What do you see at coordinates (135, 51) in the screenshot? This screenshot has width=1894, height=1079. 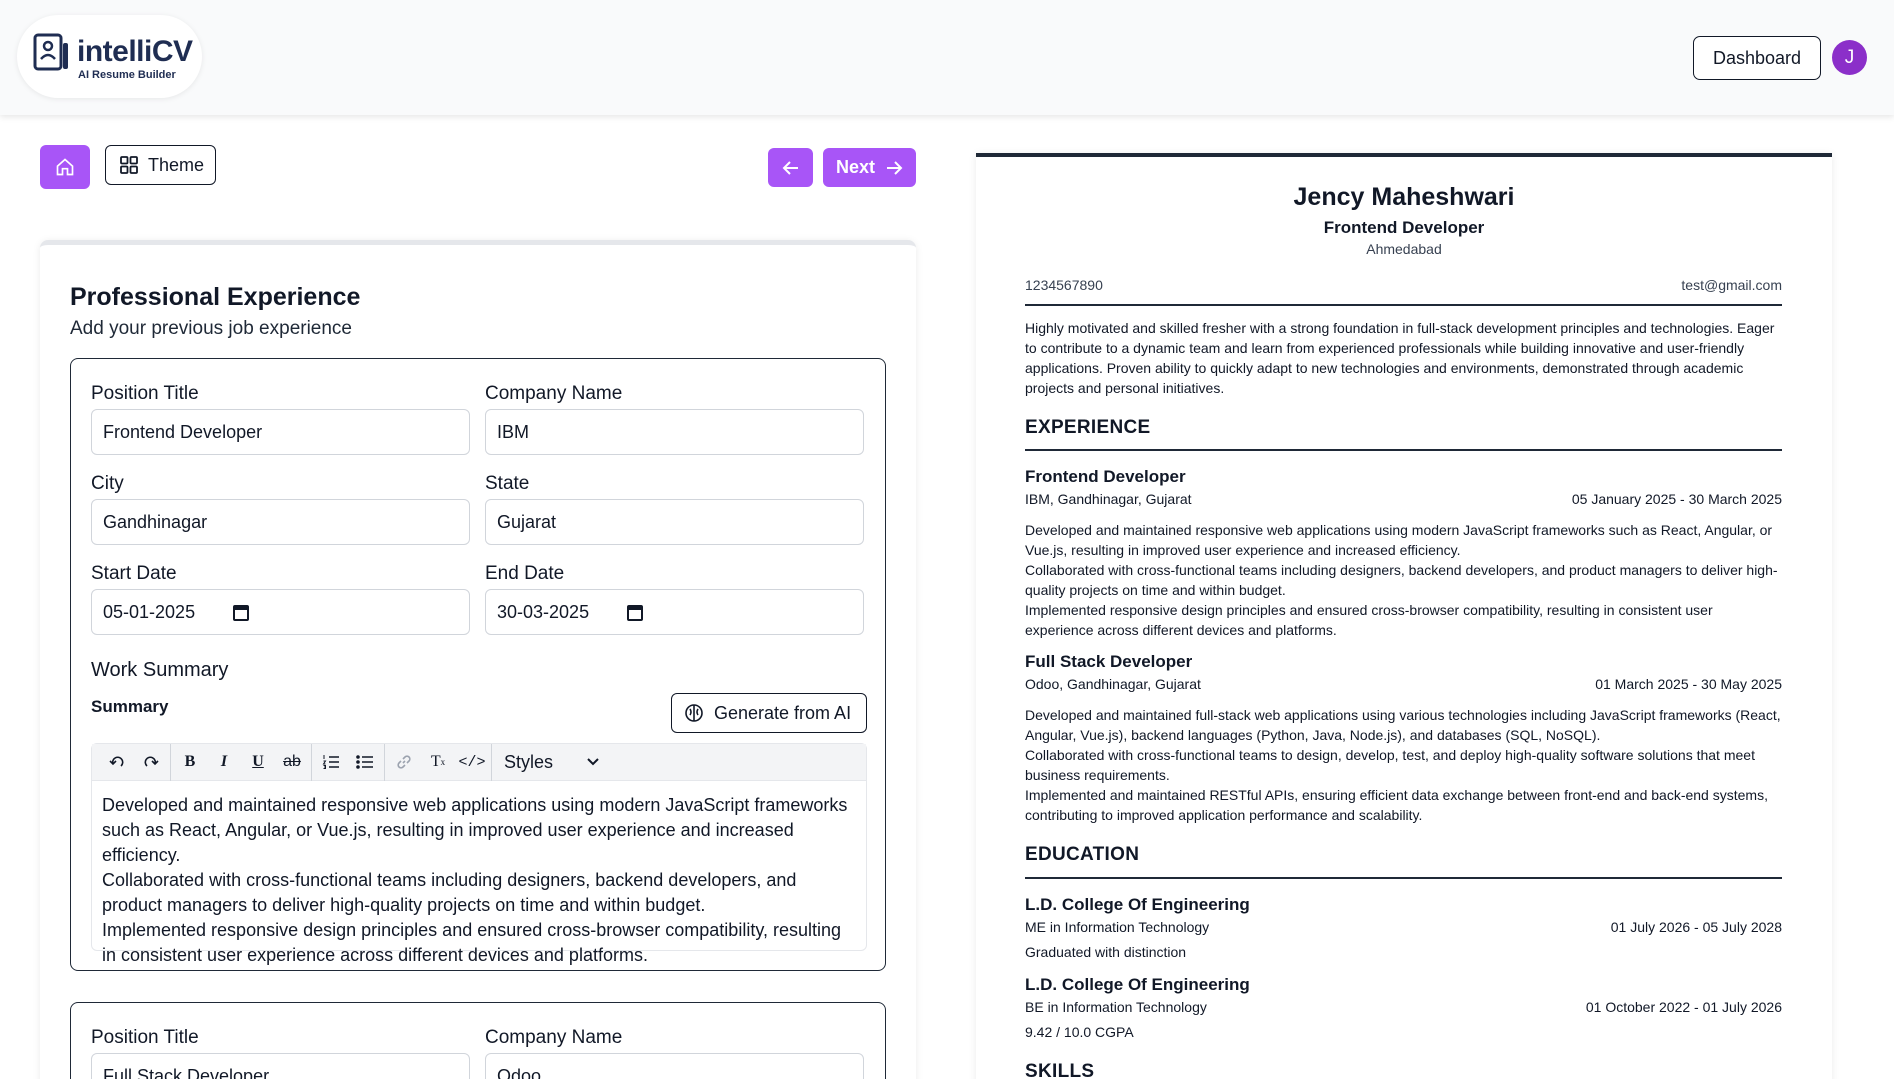 I see `logo-name: intelliCV` at bounding box center [135, 51].